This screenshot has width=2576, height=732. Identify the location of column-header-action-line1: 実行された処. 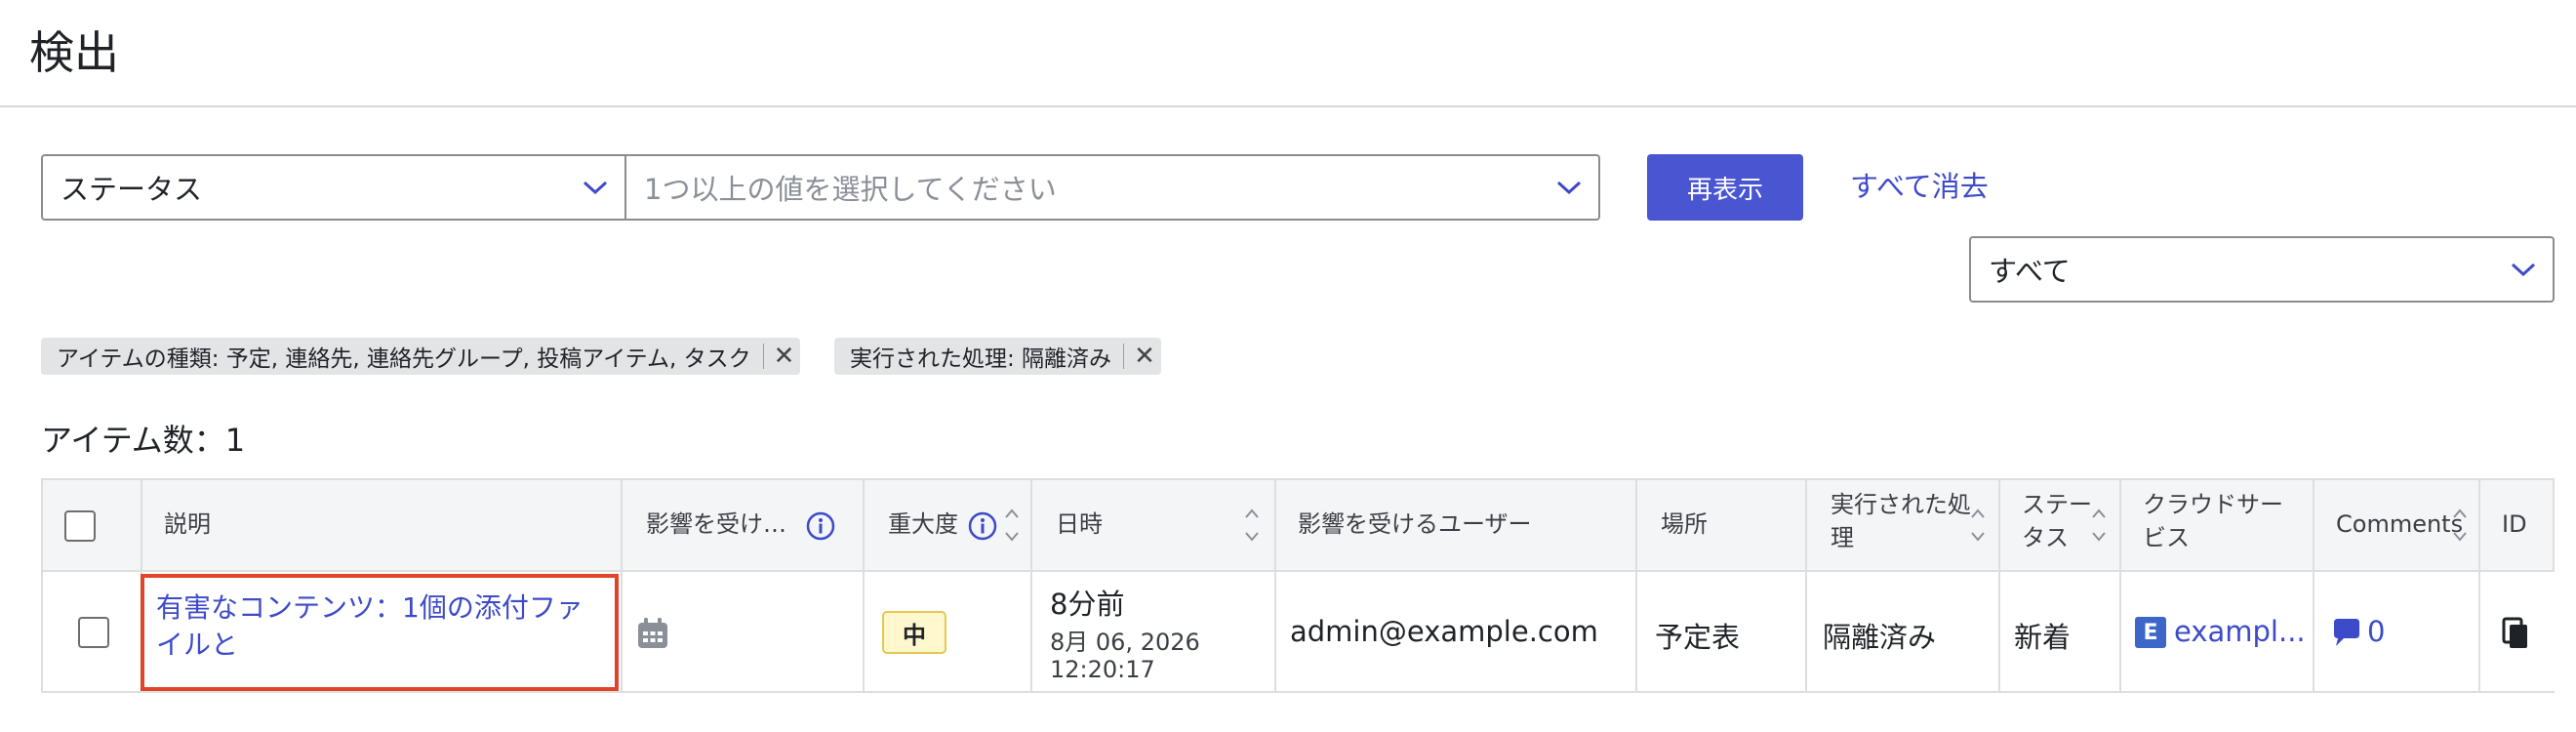
(1901, 504).